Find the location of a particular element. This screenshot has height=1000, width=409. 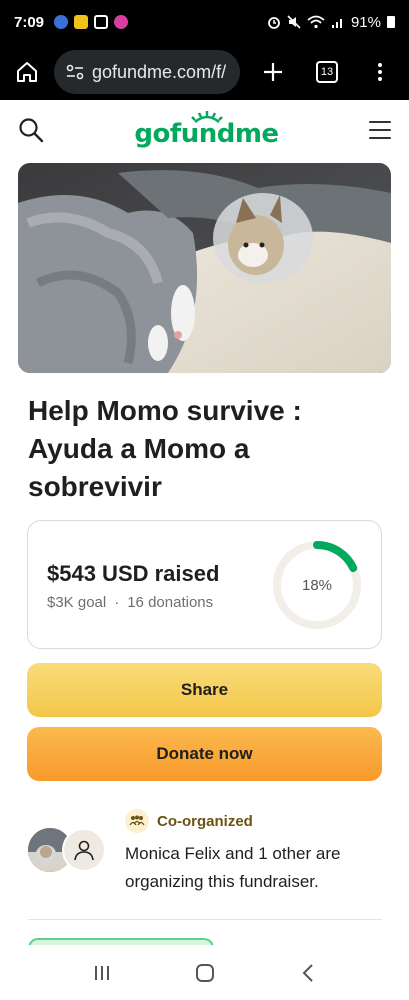

browser-toolbar: gofundme.com/f/ 13 is located at coordinates (204, 72).